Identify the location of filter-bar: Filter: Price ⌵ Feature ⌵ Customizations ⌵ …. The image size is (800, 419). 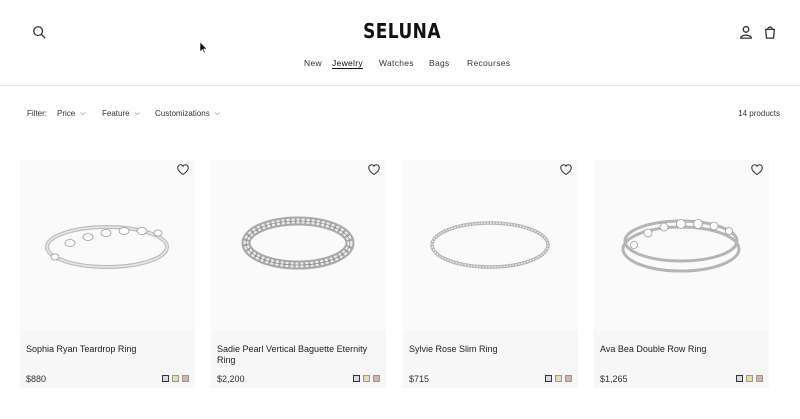
(400, 114).